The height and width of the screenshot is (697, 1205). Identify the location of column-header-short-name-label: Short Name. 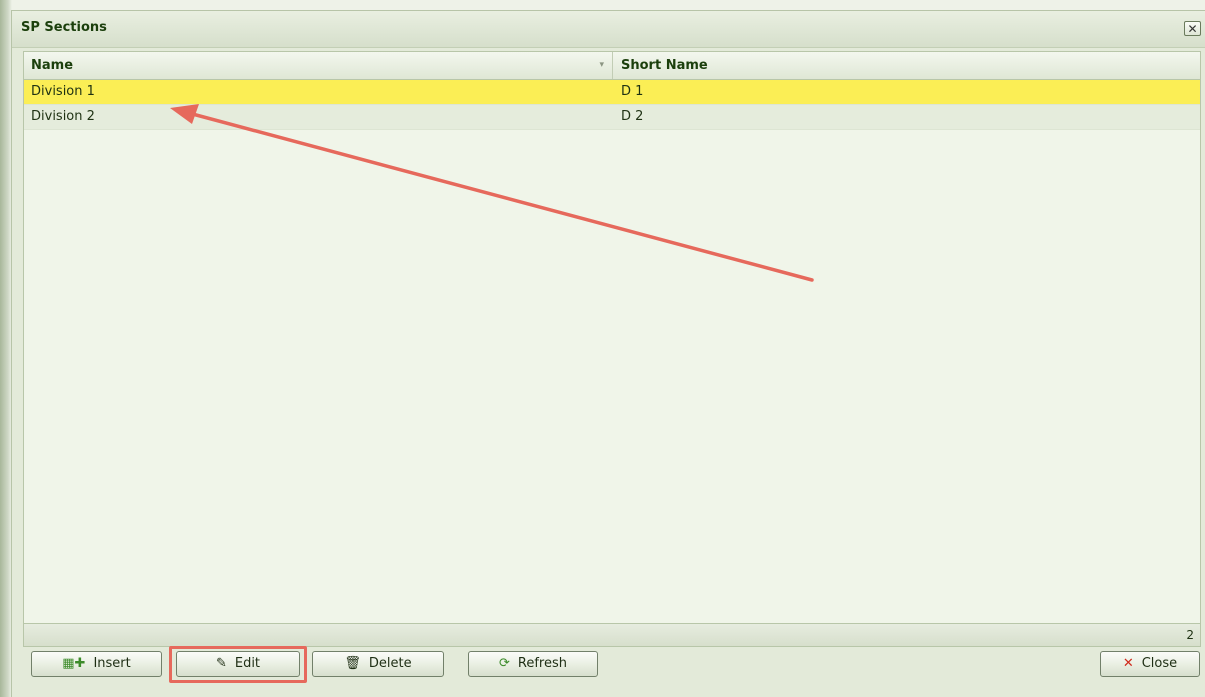
(664, 65).